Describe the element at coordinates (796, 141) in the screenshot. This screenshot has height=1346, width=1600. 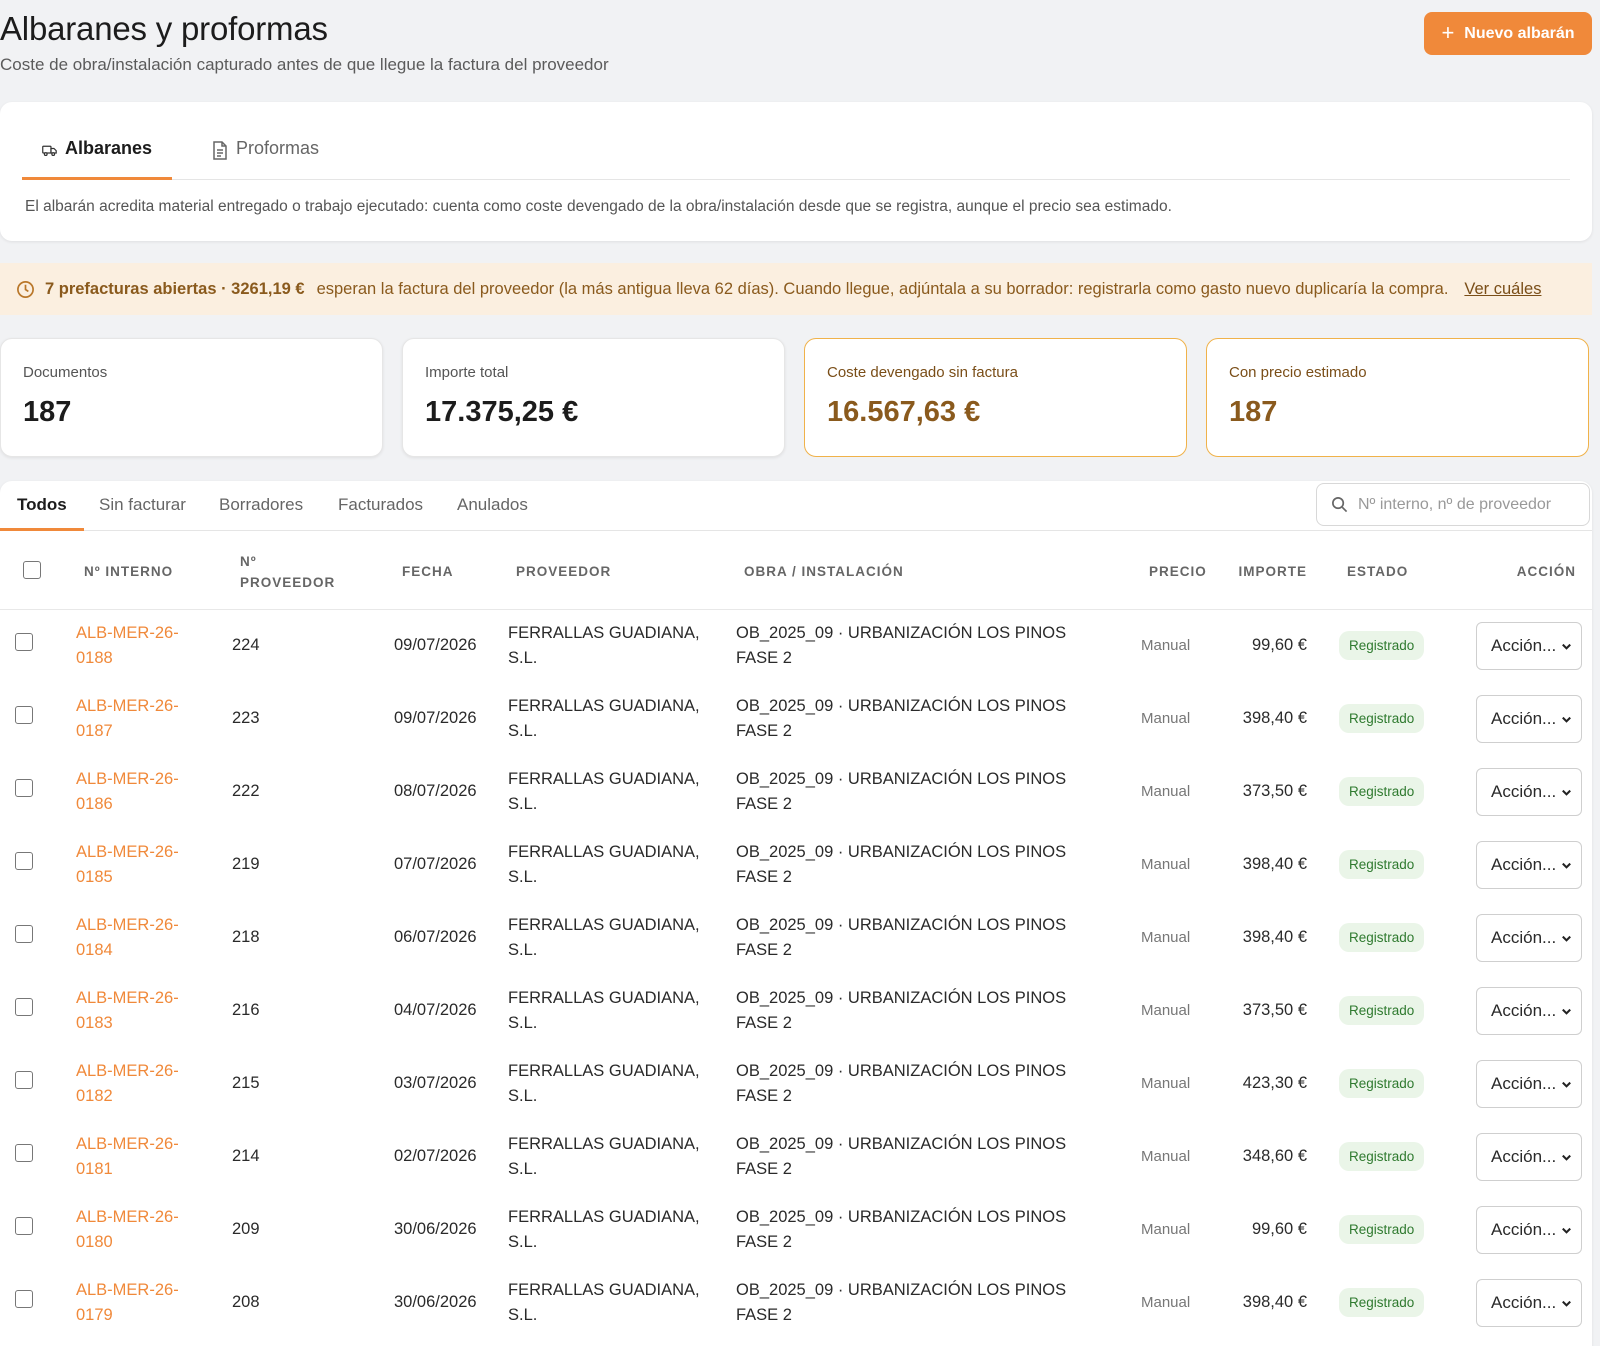
I see `doc-tabs: Albaranes Proformas` at that location.